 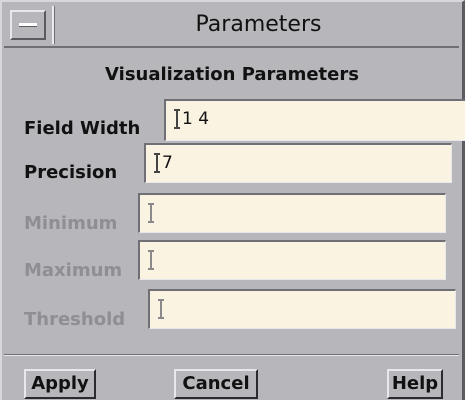 I want to click on window-title: Parameters, so click(x=258, y=24).